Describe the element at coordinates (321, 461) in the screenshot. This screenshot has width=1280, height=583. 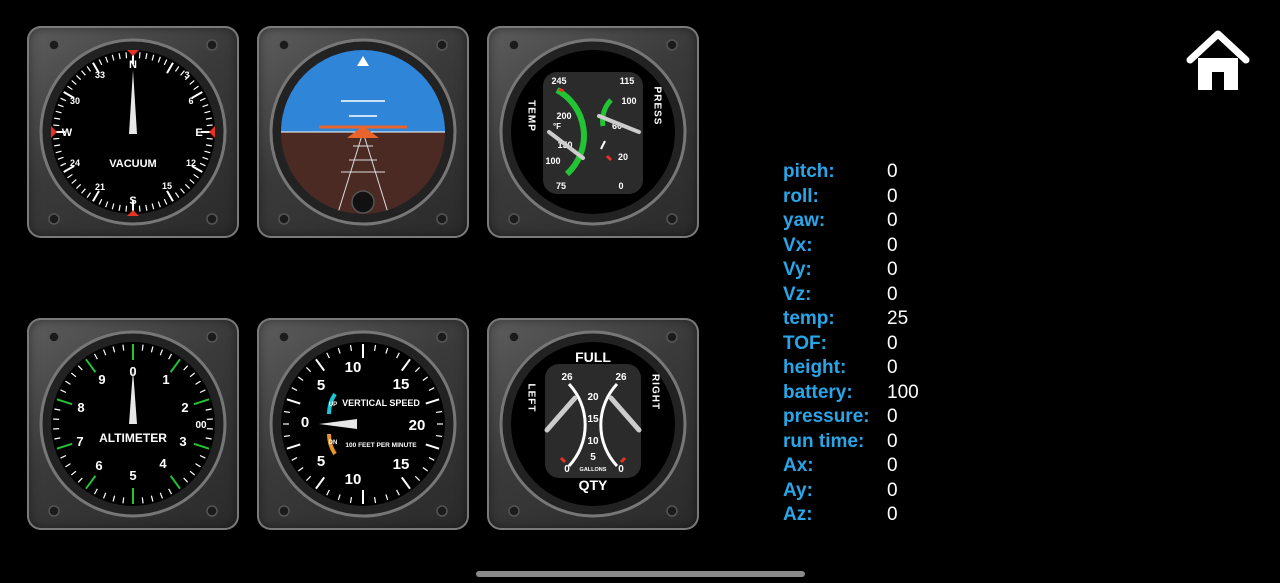
I see `vsi-num-5-down: 5` at that location.